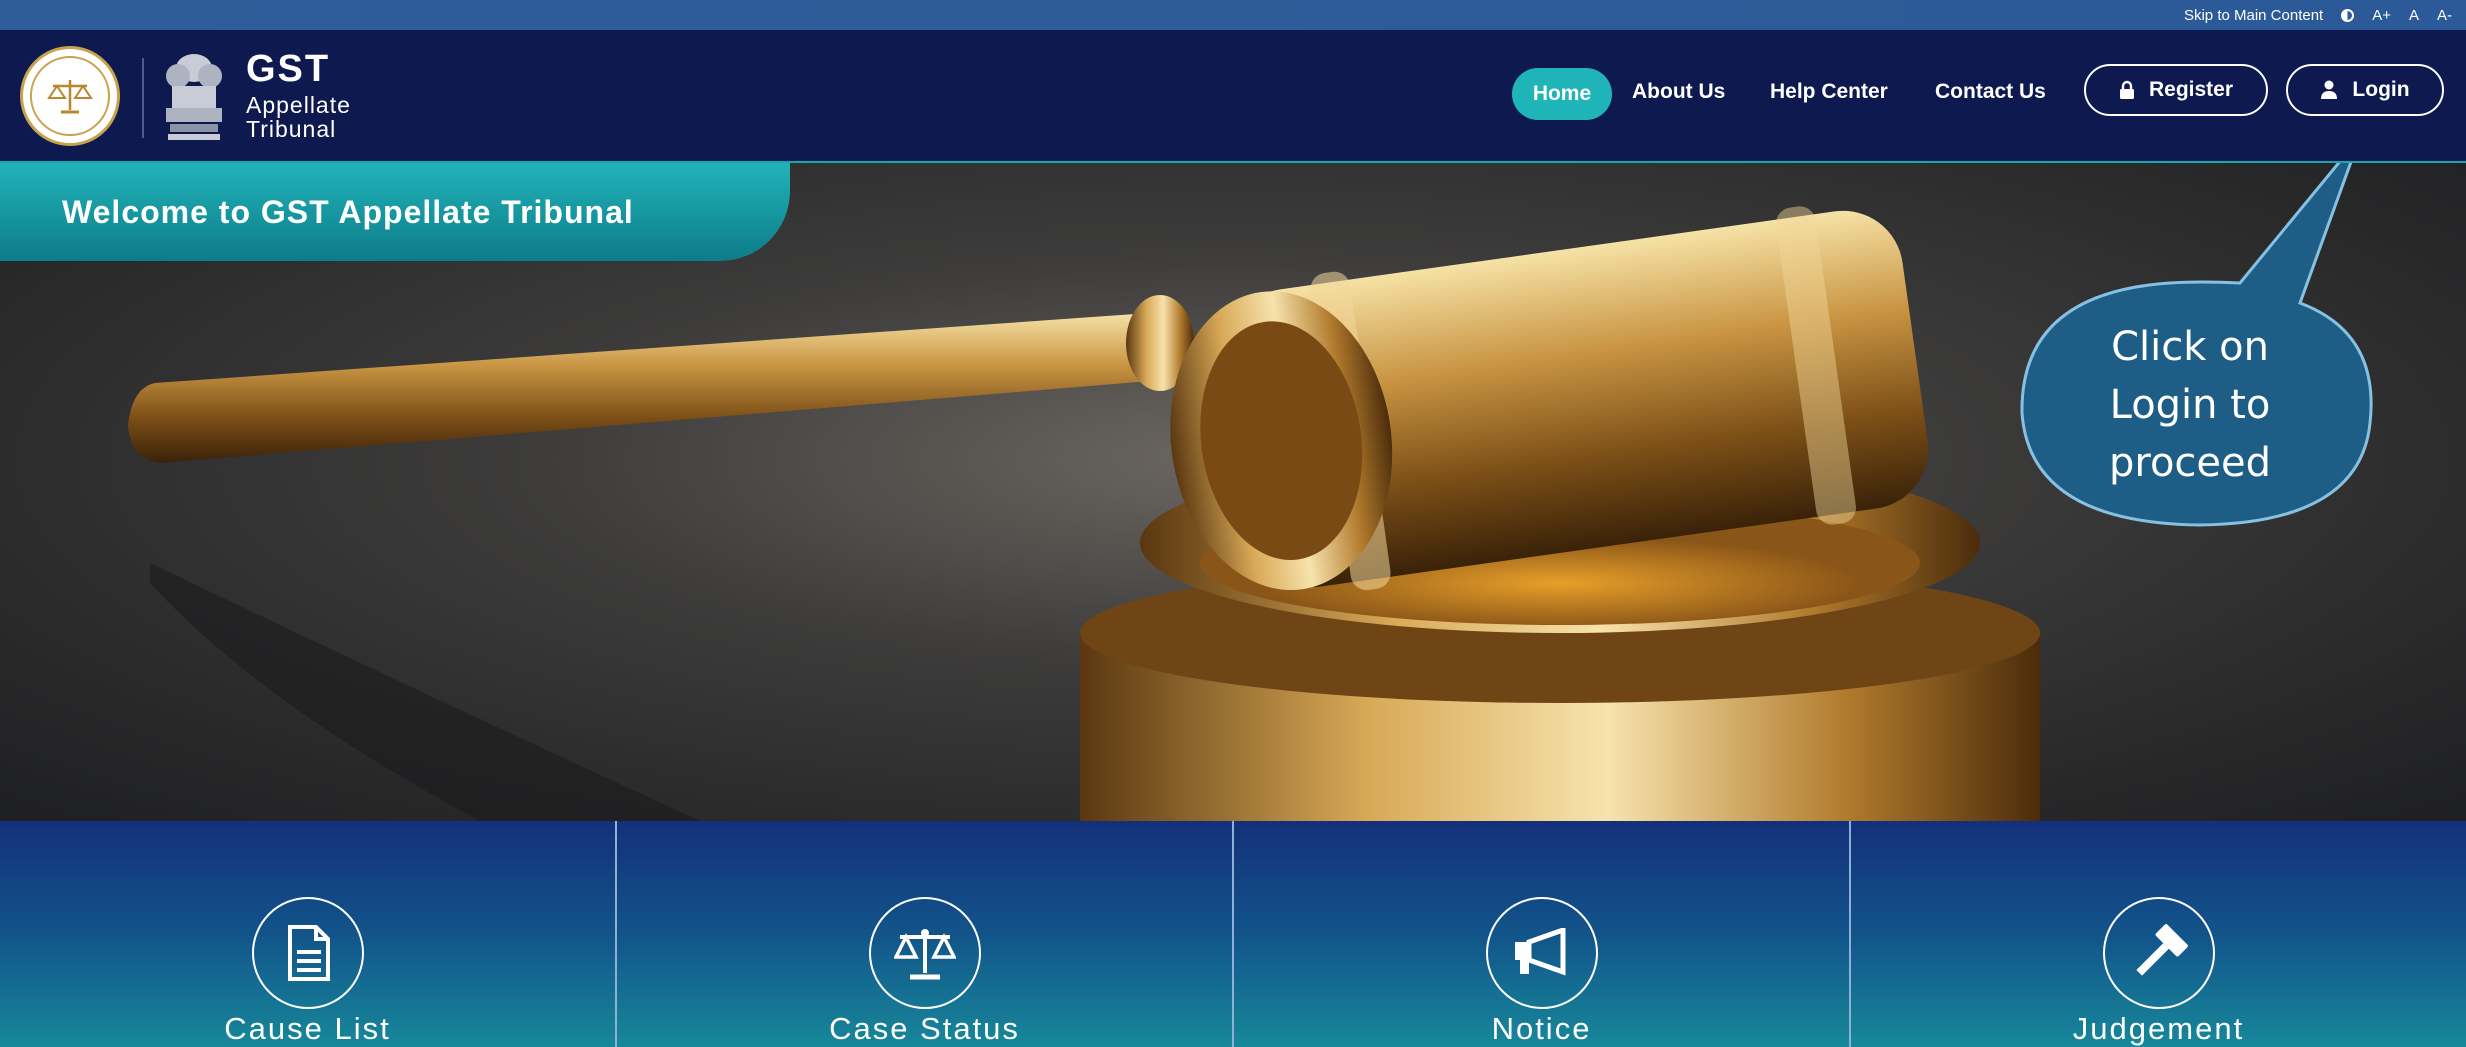 This screenshot has width=2466, height=1047. I want to click on login-button: Login, so click(2365, 90).